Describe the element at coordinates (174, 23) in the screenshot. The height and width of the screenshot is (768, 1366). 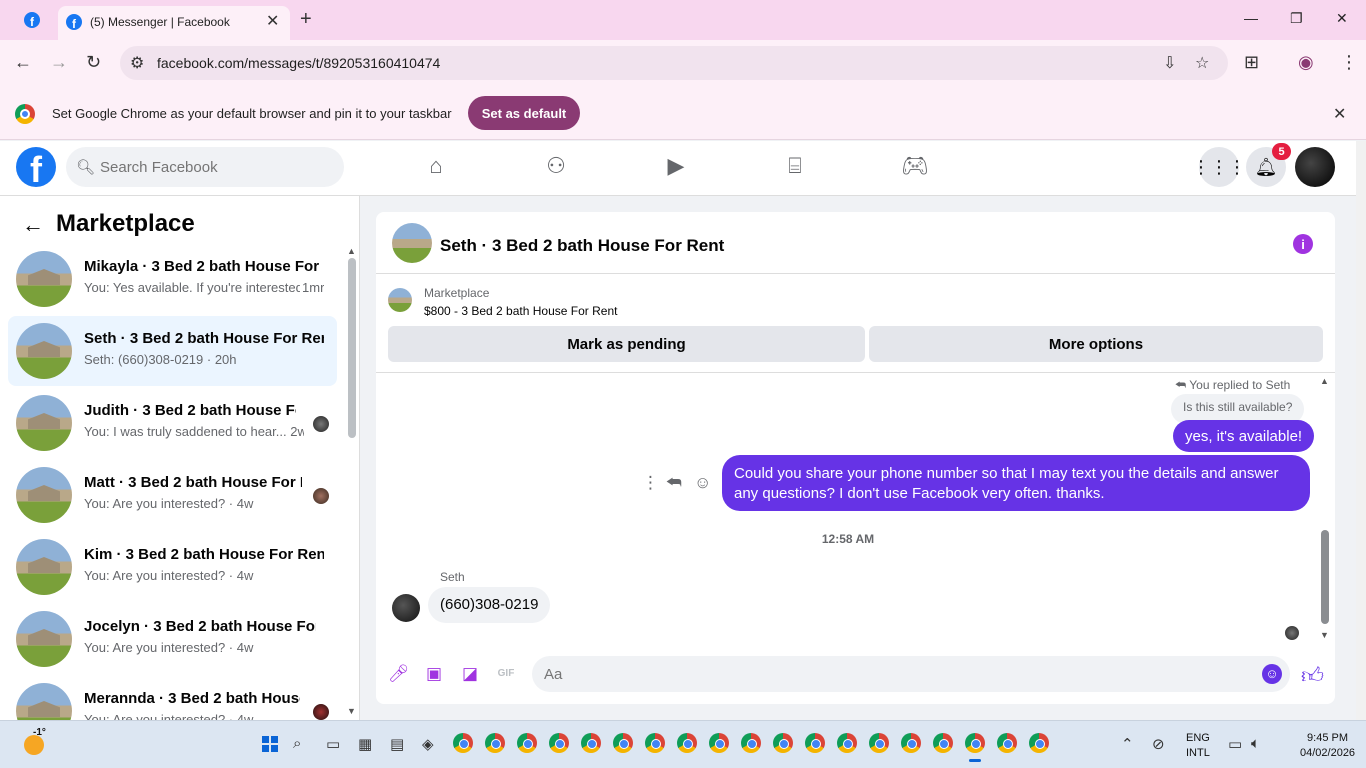
I see `browser-tab-active: f (5) Messenger | Facebook ✕` at that location.